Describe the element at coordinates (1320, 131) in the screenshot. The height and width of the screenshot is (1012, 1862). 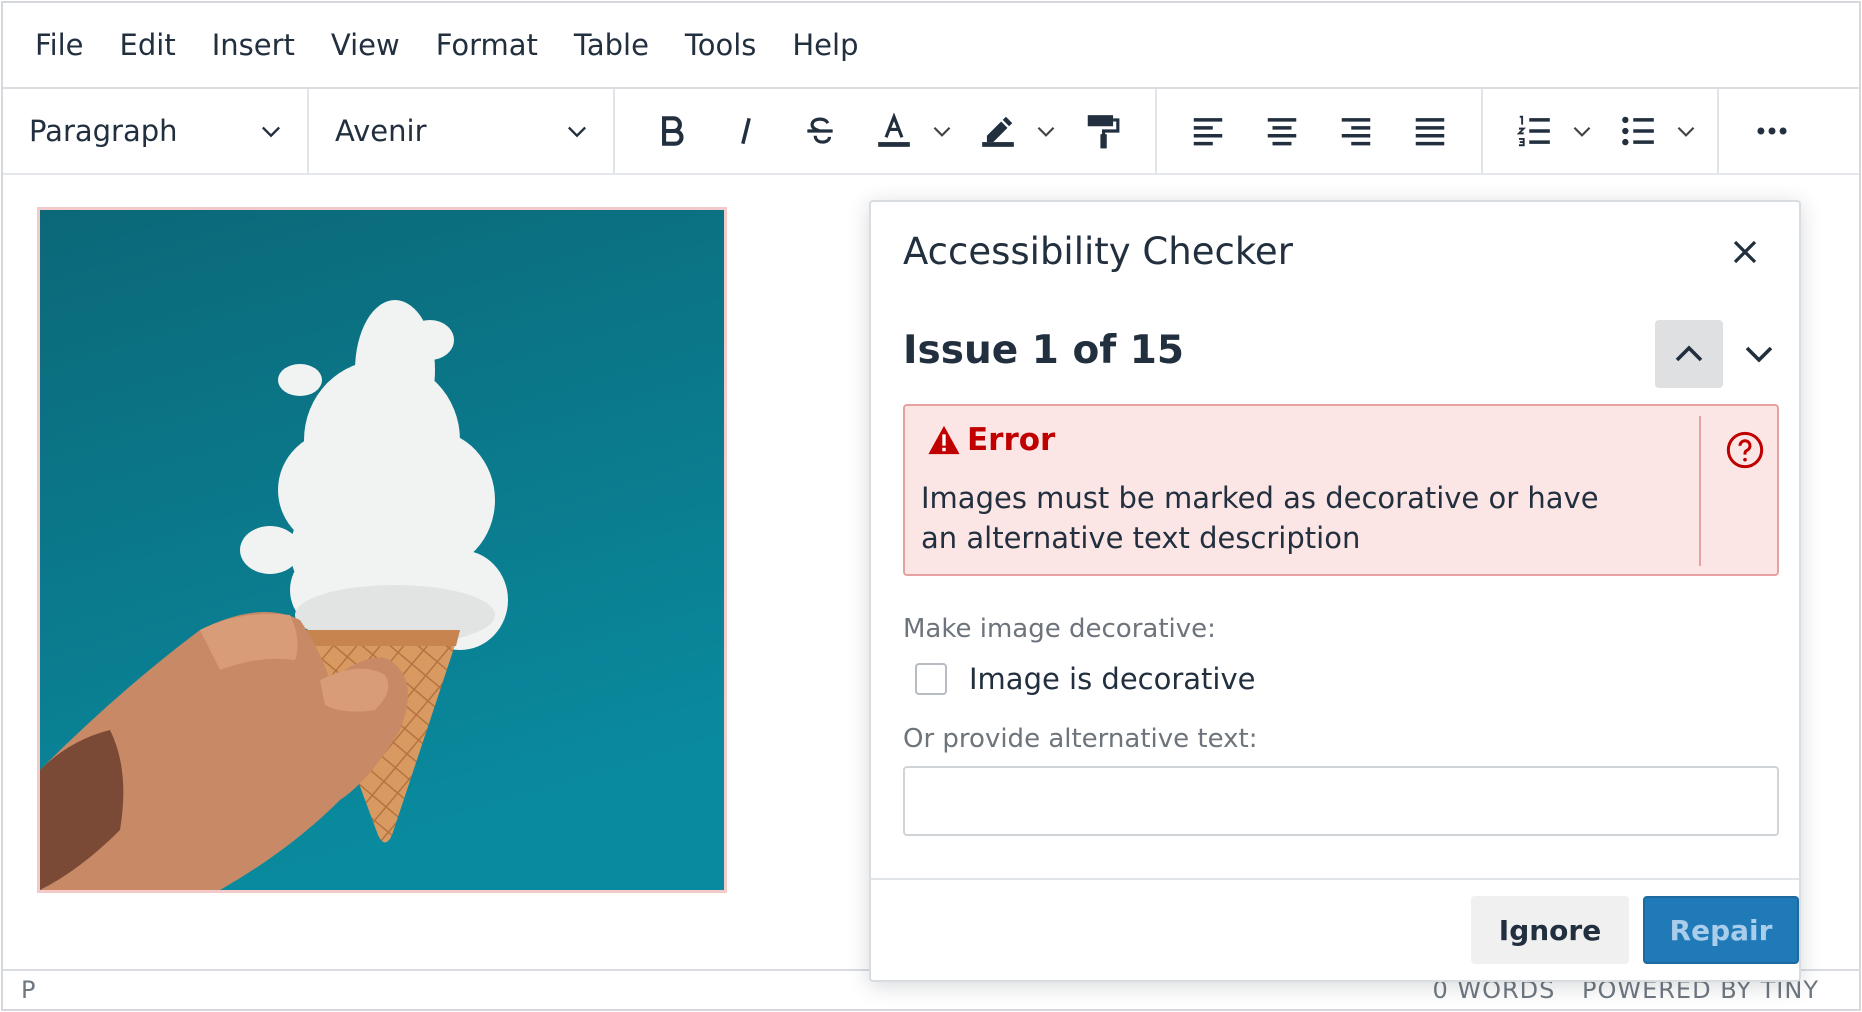
I see `alignment-group` at that location.